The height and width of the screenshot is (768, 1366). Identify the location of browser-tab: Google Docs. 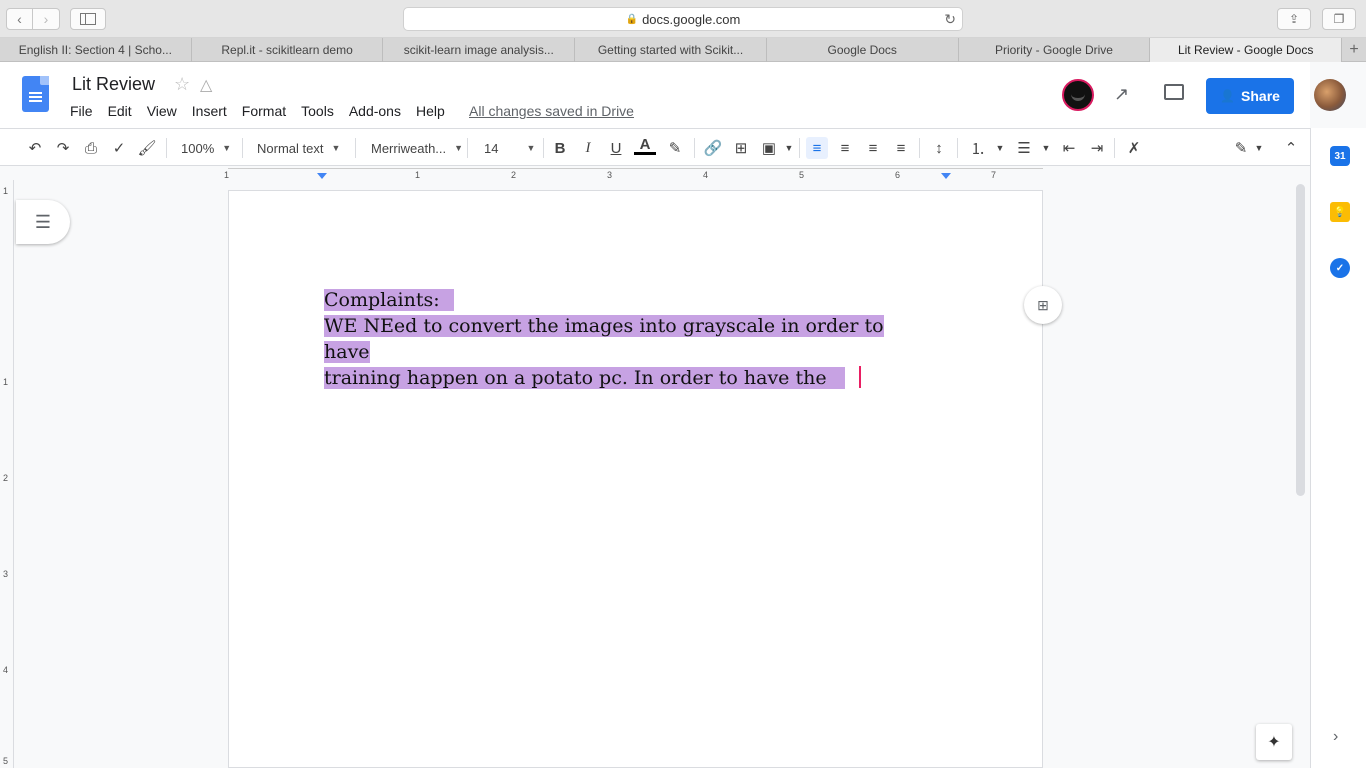
(863, 50).